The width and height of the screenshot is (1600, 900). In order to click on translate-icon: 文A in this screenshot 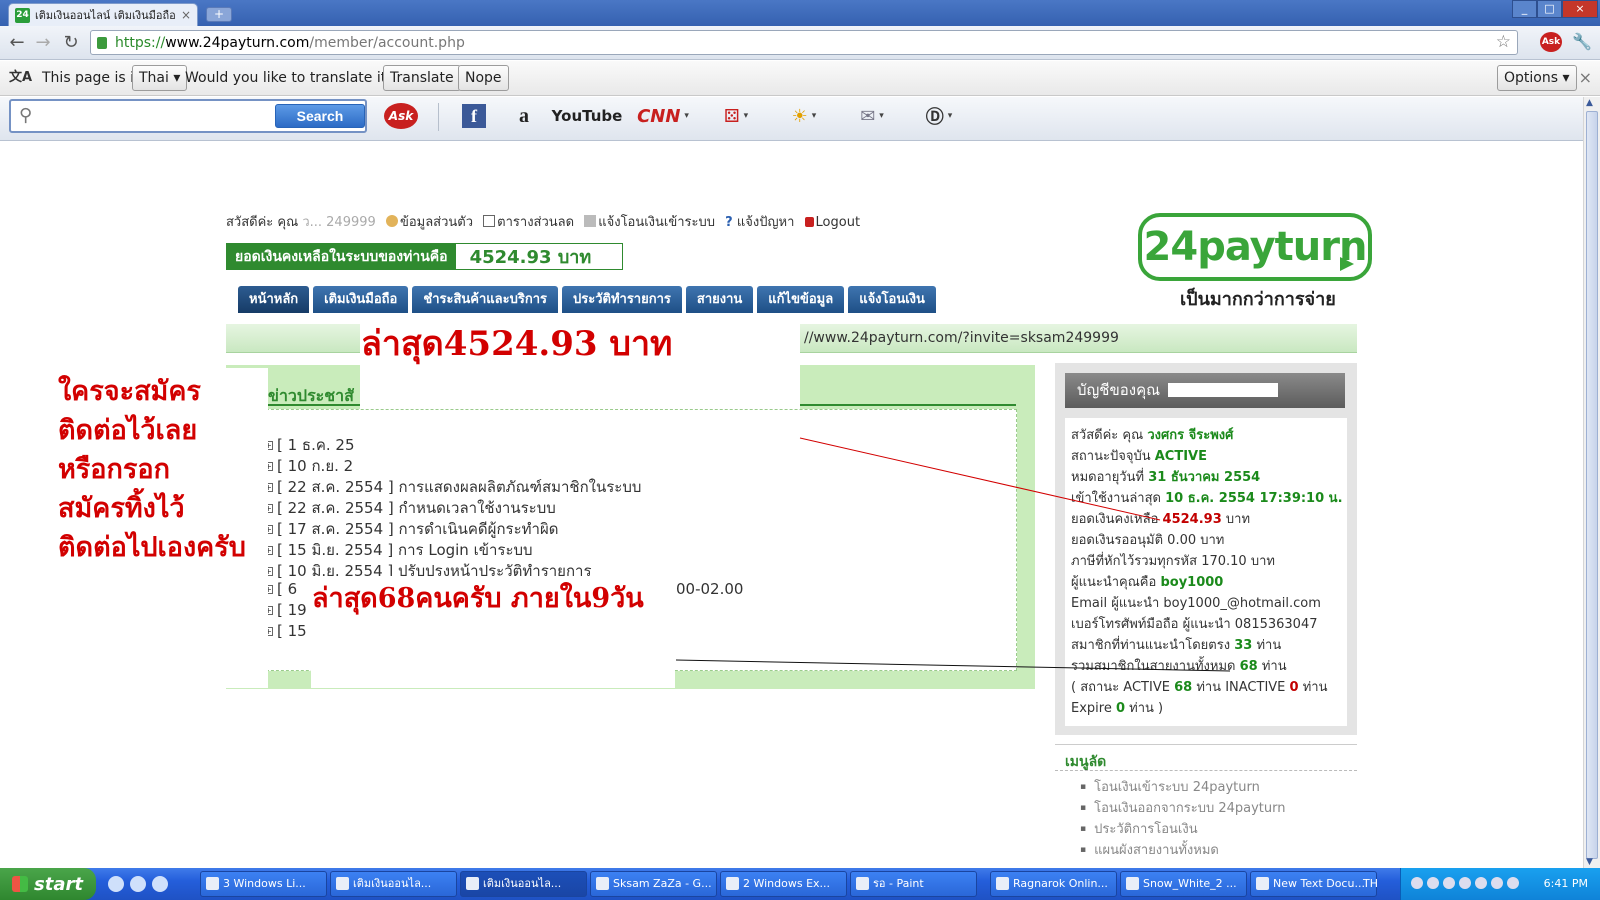, I will do `click(21, 77)`.